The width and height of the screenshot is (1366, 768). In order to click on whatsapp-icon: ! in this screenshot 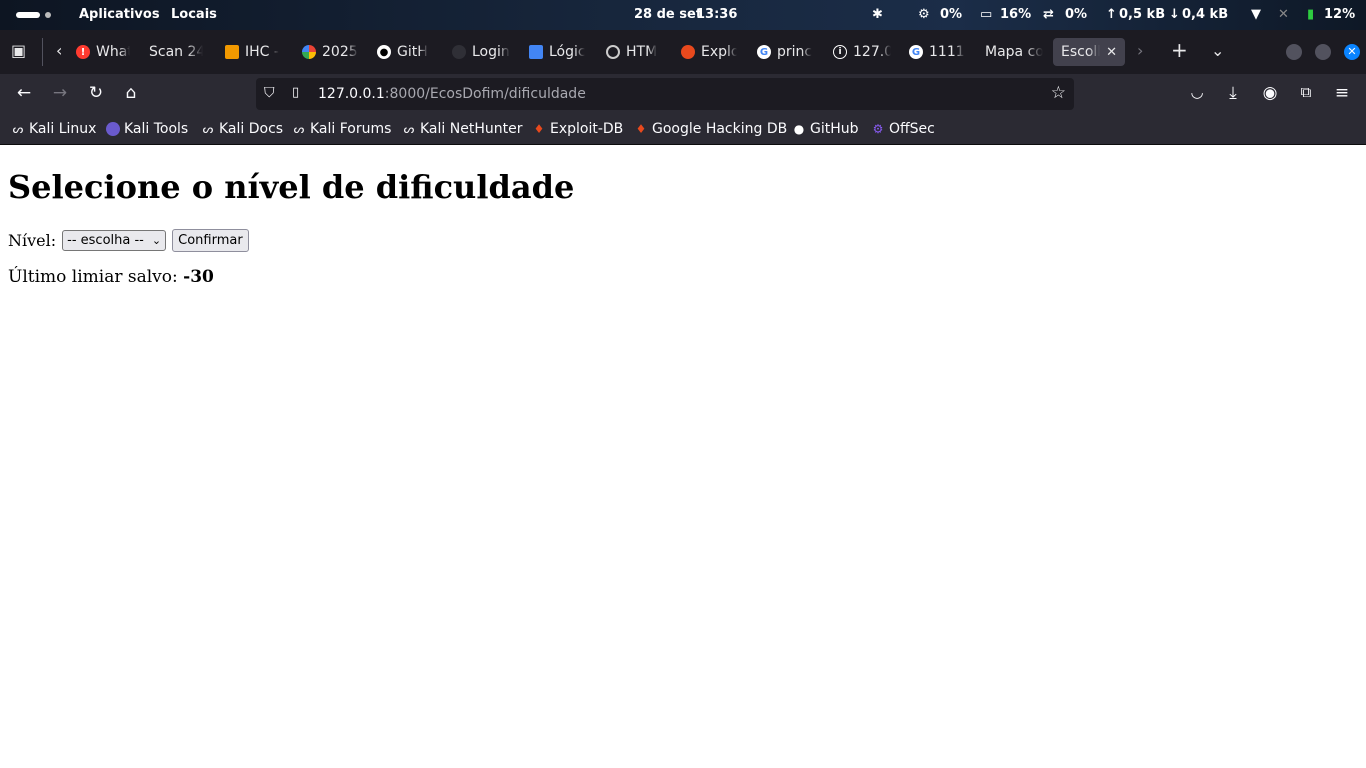, I will do `click(83, 52)`.